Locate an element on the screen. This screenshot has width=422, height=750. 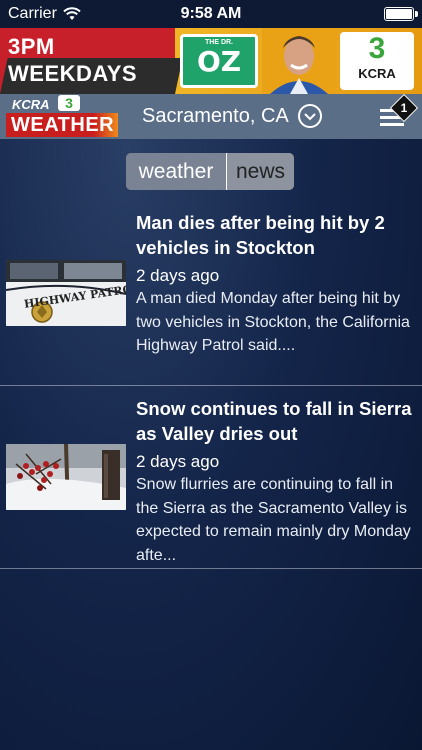
ad-weekdays-text: WEEKDAYS is located at coordinates (73, 73).